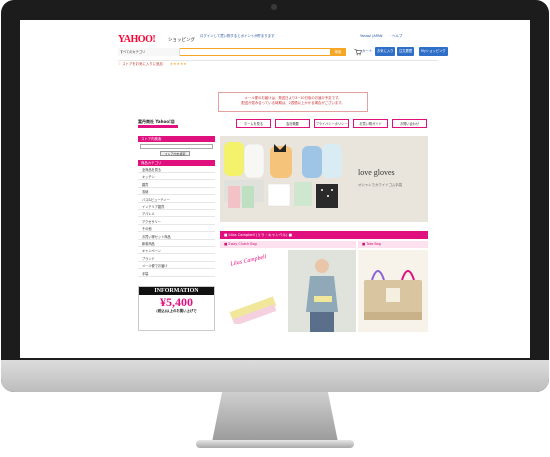  I want to click on category-item: 全商品を見る, so click(176, 170).